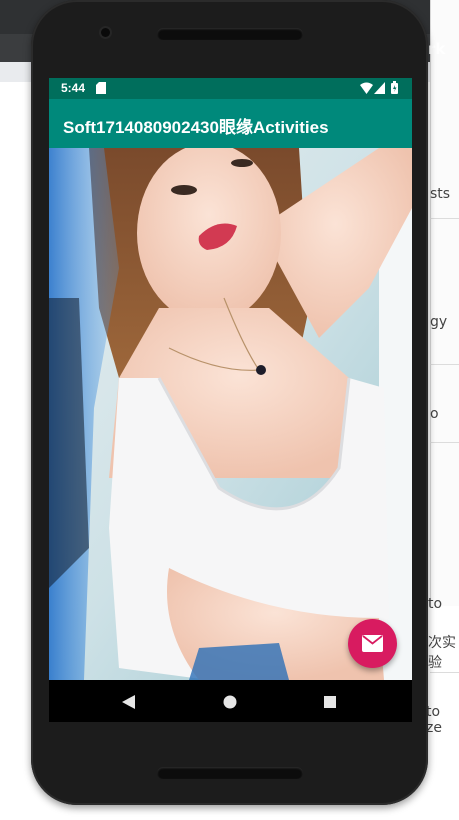 The image size is (459, 820). I want to click on home-icon, so click(230, 702).